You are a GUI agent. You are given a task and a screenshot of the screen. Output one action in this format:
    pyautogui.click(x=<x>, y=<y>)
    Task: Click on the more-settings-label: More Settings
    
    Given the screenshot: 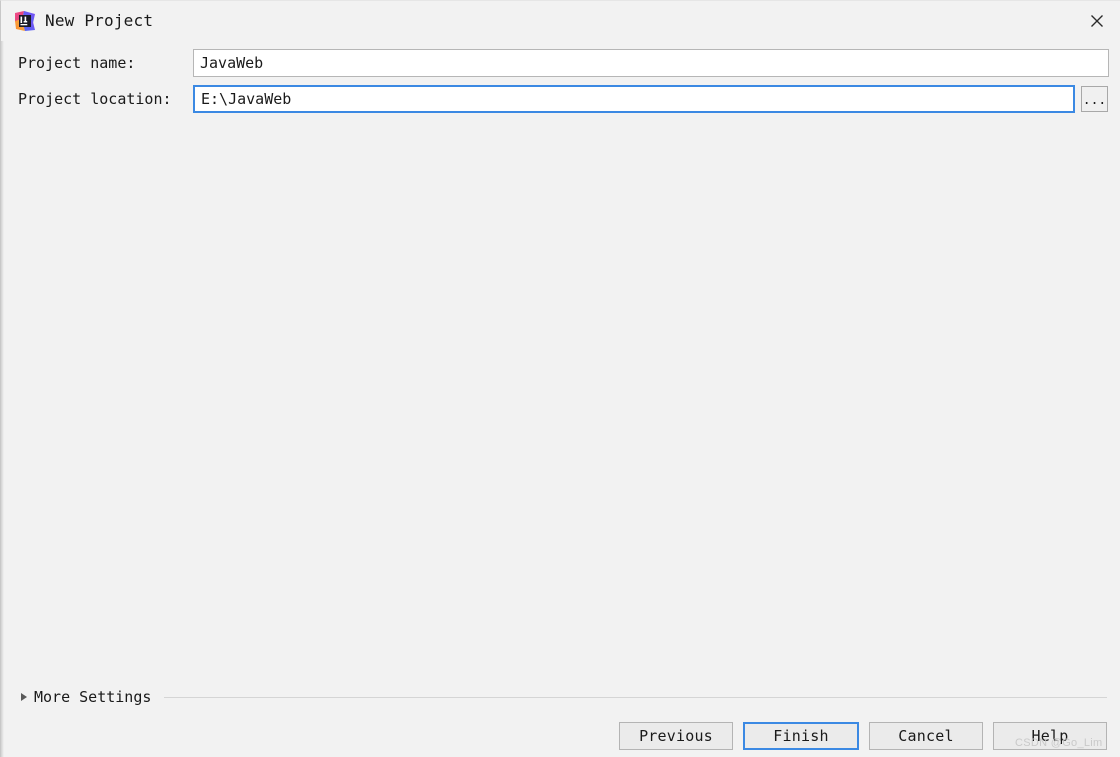 What is the action you would take?
    pyautogui.click(x=93, y=697)
    